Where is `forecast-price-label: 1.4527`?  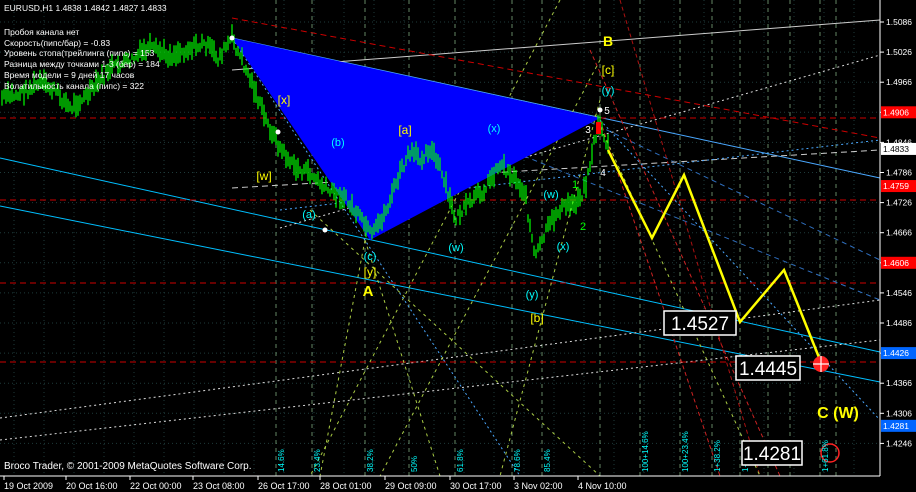 forecast-price-label: 1.4527 is located at coordinates (700, 324).